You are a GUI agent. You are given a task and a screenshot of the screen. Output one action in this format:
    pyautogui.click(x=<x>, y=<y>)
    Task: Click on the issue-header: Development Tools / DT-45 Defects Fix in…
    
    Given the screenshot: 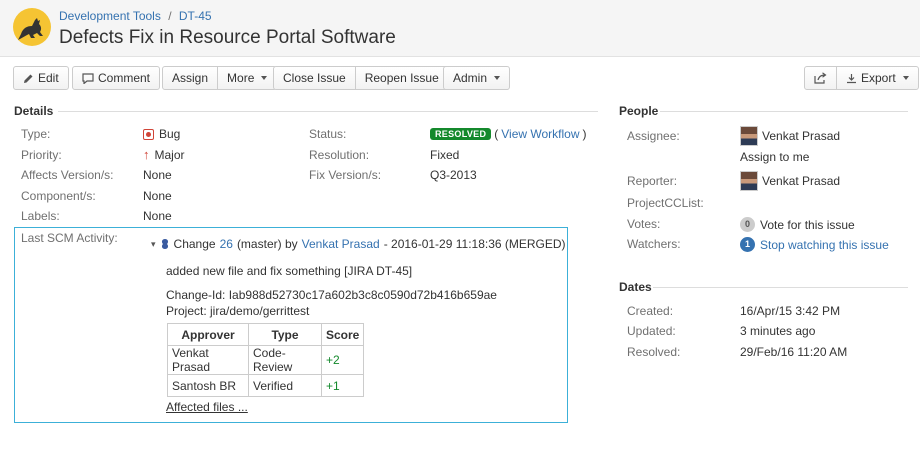 What is the action you would take?
    pyautogui.click(x=460, y=28)
    